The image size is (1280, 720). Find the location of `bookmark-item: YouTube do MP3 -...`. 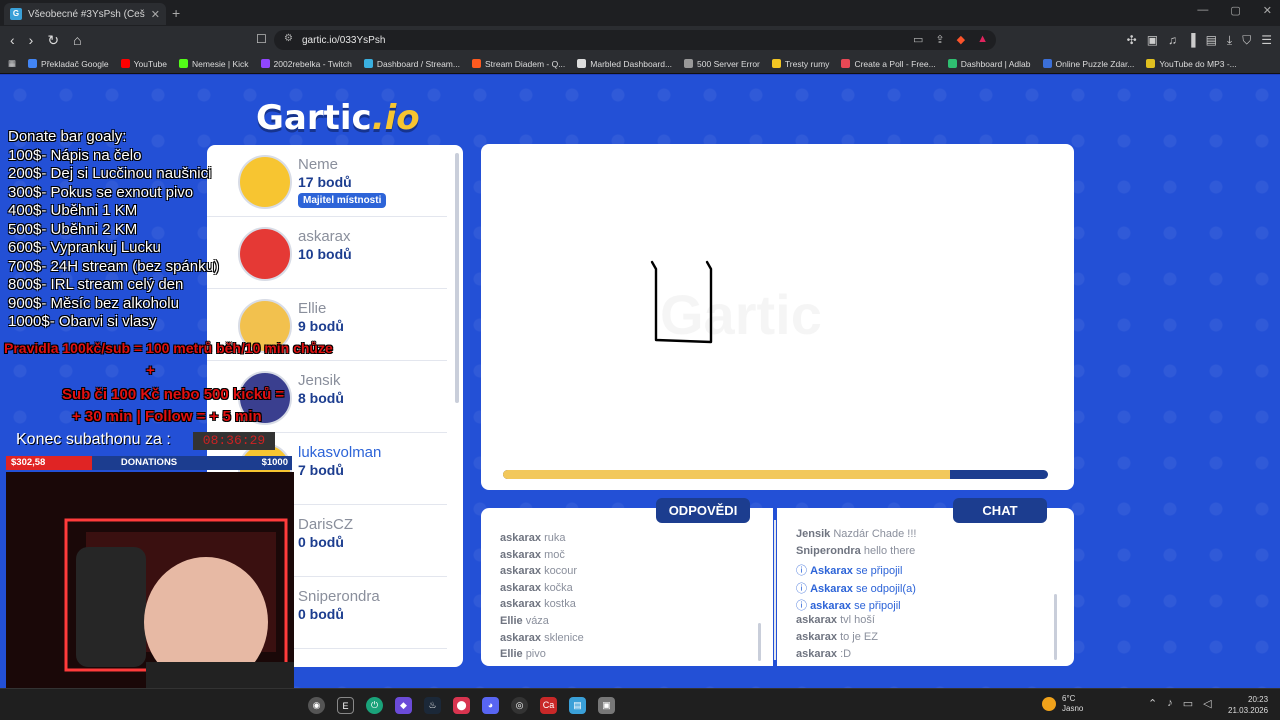

bookmark-item: YouTube do MP3 -... is located at coordinates (1191, 64).